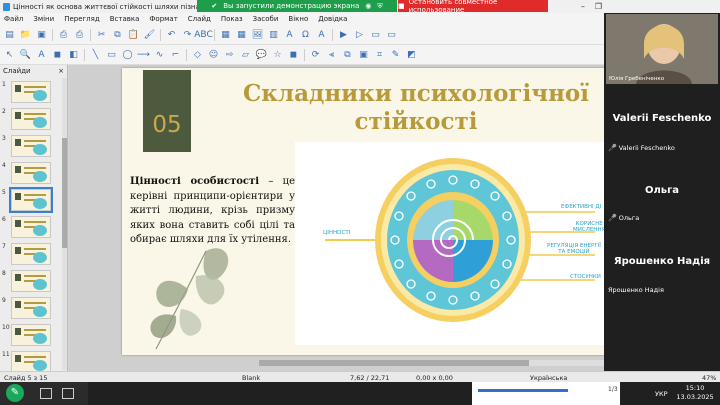 The height and width of the screenshot is (405, 720). Describe the element at coordinates (245, 54) in the screenshot. I see `flowchart-icon: ▱` at that location.